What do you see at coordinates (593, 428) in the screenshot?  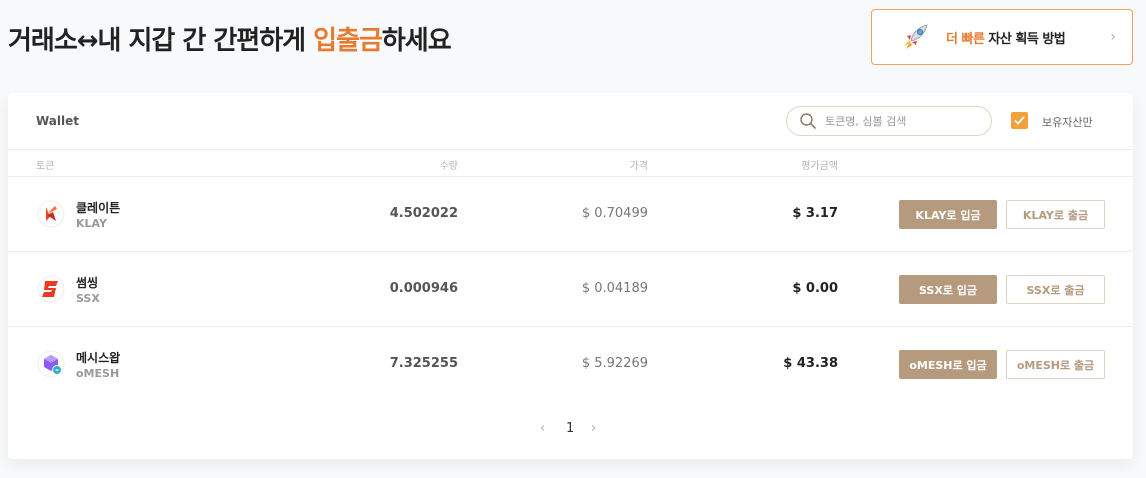 I see `next-page-button: ›` at bounding box center [593, 428].